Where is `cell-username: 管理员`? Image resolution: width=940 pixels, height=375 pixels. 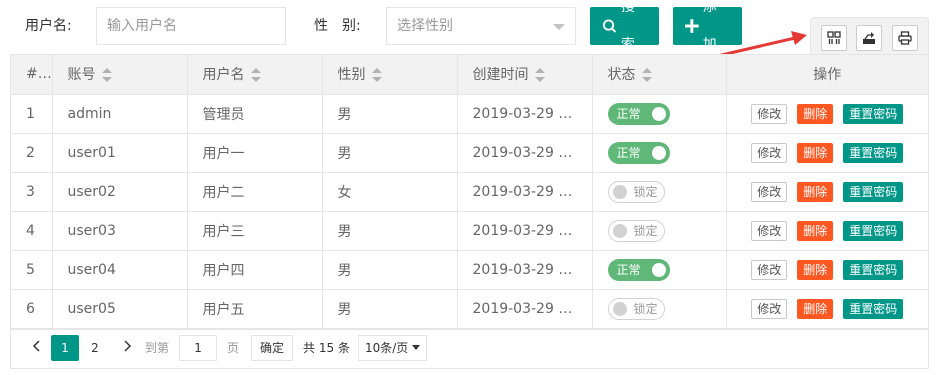 cell-username: 管理员 is located at coordinates (255, 114).